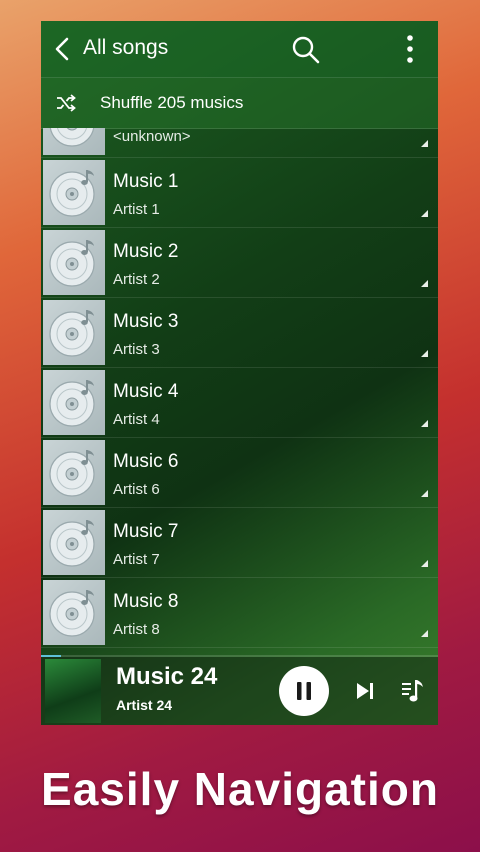  I want to click on promo-caption: Easily Navigation, so click(240, 789).